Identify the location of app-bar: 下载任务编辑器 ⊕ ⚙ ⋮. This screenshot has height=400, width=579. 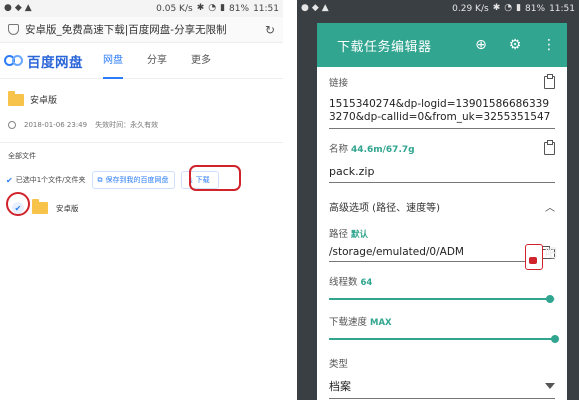
(442, 45).